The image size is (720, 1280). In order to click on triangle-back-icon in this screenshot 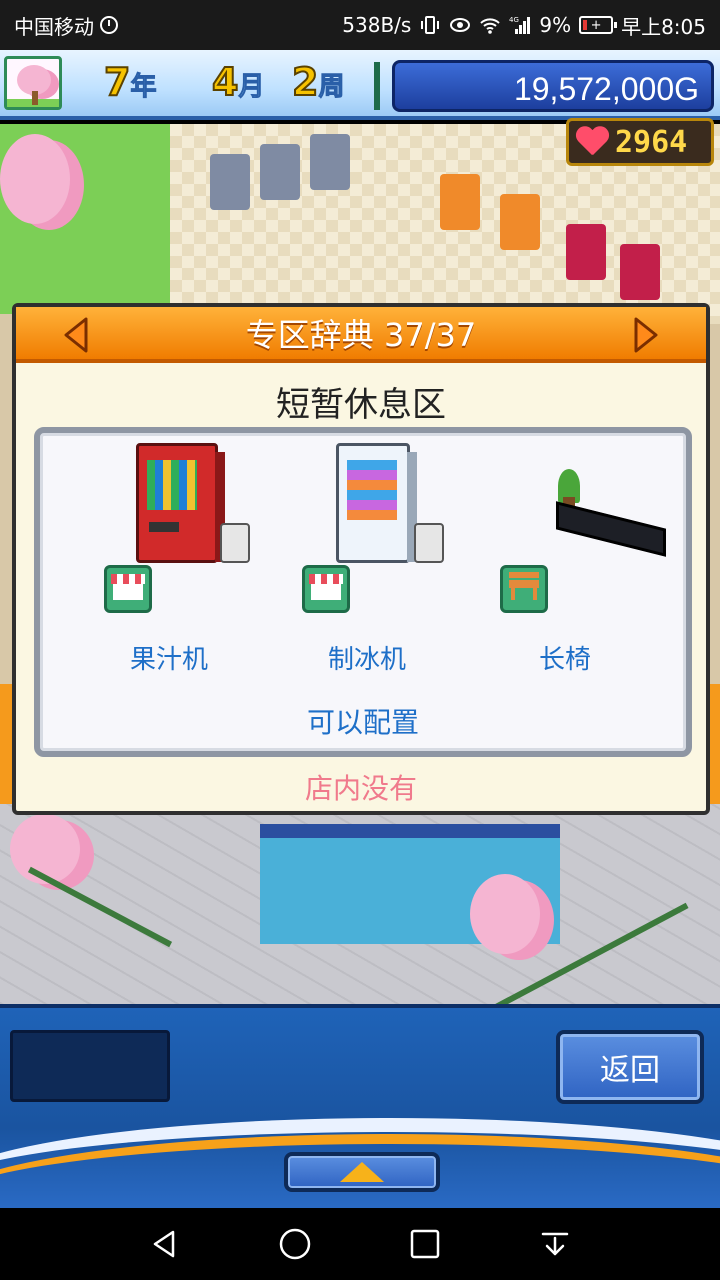, I will do `click(164, 1244)`.